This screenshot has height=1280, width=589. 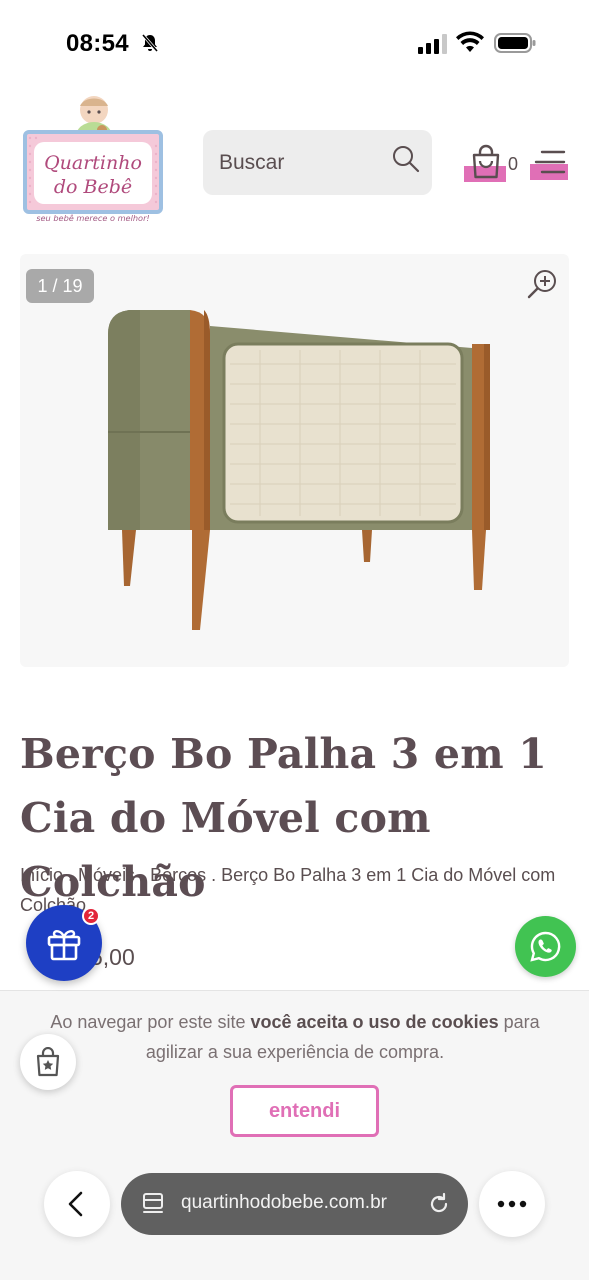 I want to click on search-box, so click(x=317, y=162).